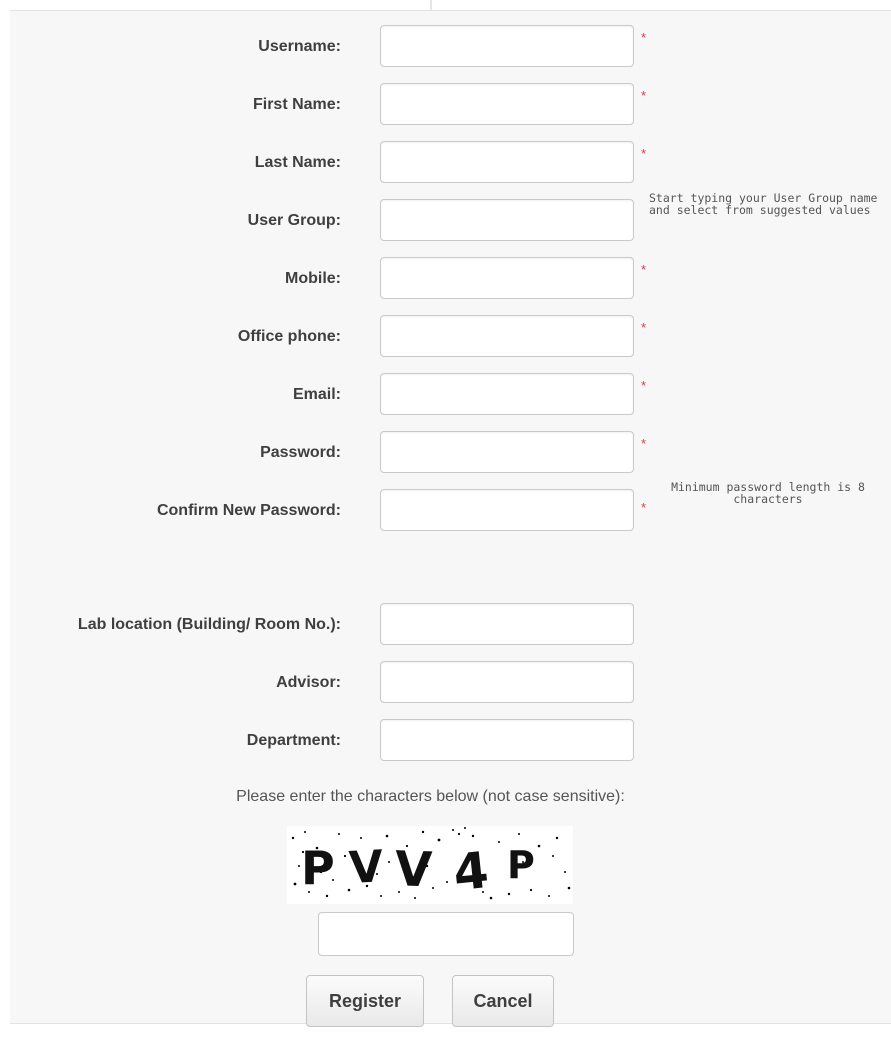  What do you see at coordinates (507, 394) in the screenshot?
I see `email-input` at bounding box center [507, 394].